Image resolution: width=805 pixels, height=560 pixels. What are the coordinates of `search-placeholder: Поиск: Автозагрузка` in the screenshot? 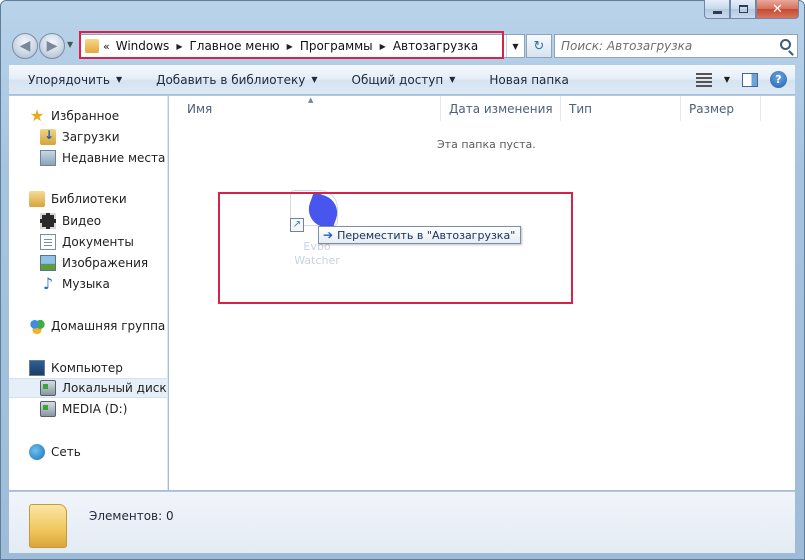 It's located at (627, 46).